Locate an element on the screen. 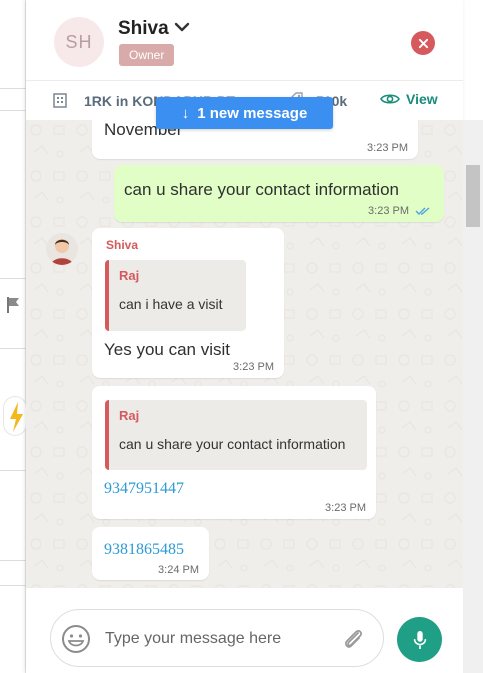 The image size is (483, 673). contact-name: Shiva is located at coordinates (143, 29).